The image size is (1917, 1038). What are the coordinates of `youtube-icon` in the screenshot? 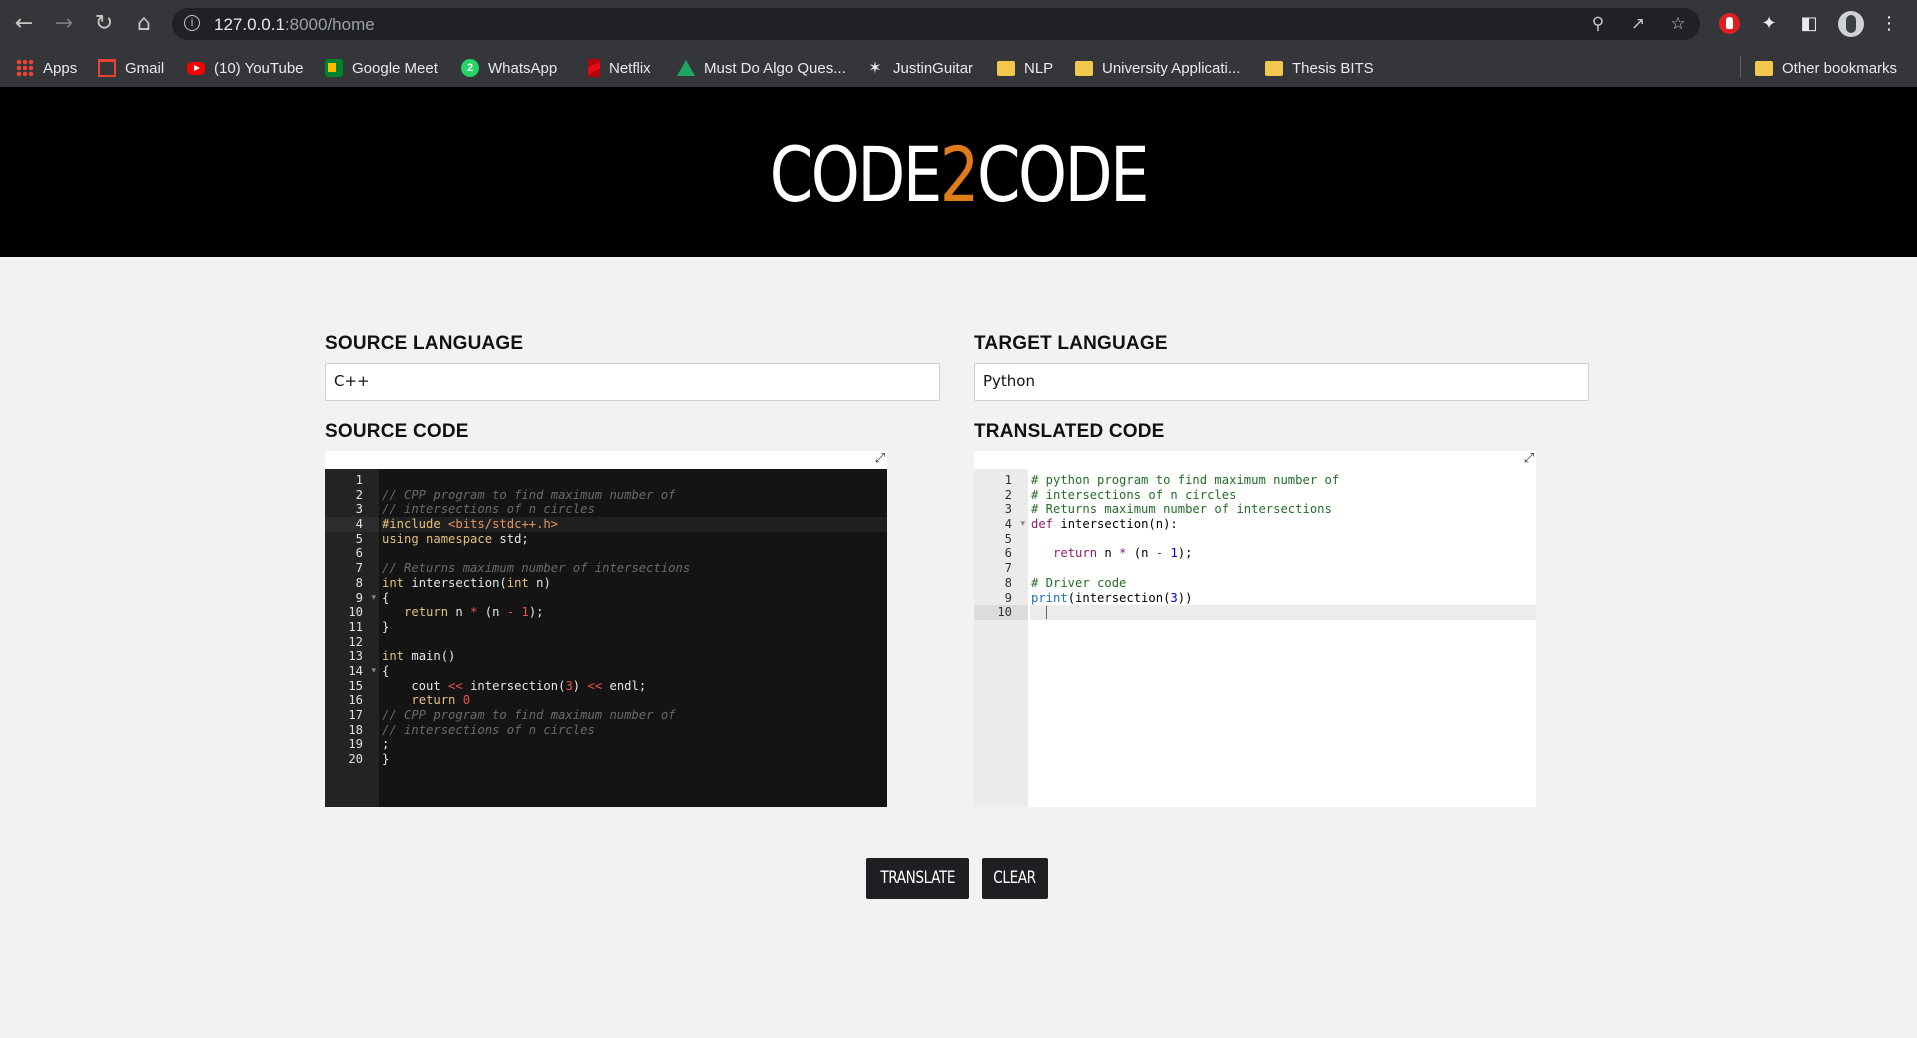 It's located at (196, 68).